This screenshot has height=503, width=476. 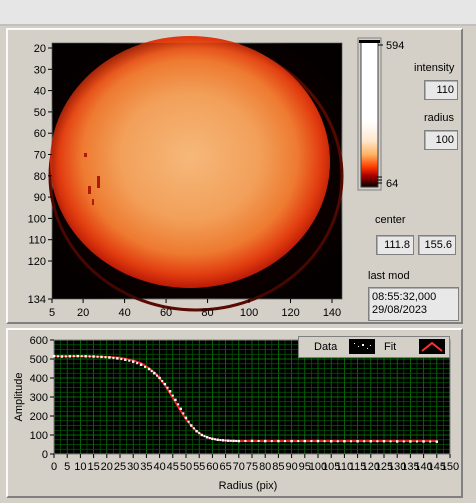 What do you see at coordinates (40, 156) in the screenshot?
I see `image-y-tick-label: 70` at bounding box center [40, 156].